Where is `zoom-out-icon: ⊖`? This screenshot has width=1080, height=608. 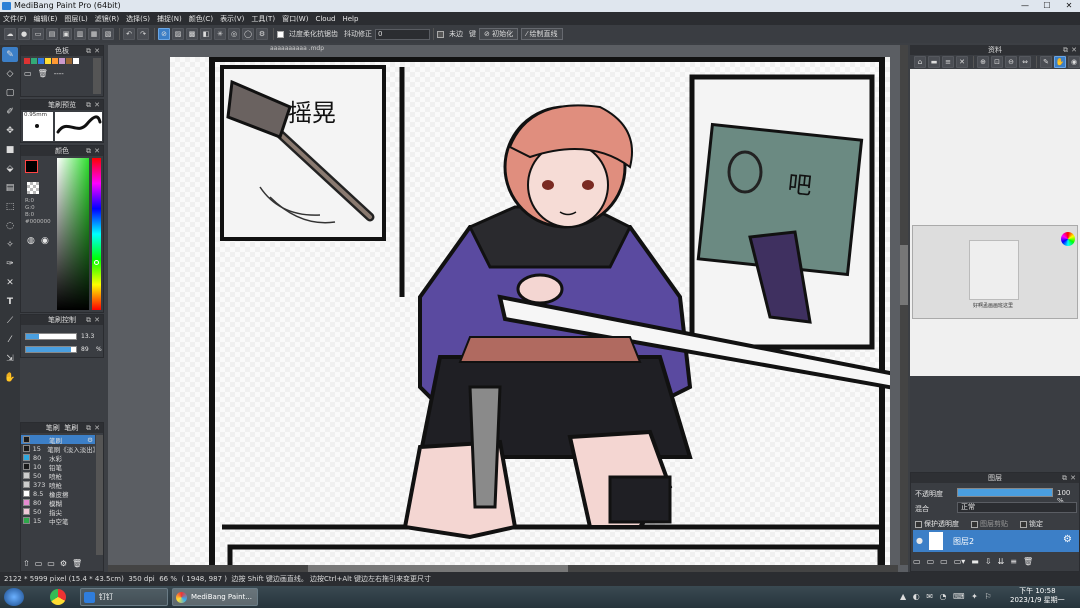
zoom-out-icon: ⊖ is located at coordinates (1011, 62).